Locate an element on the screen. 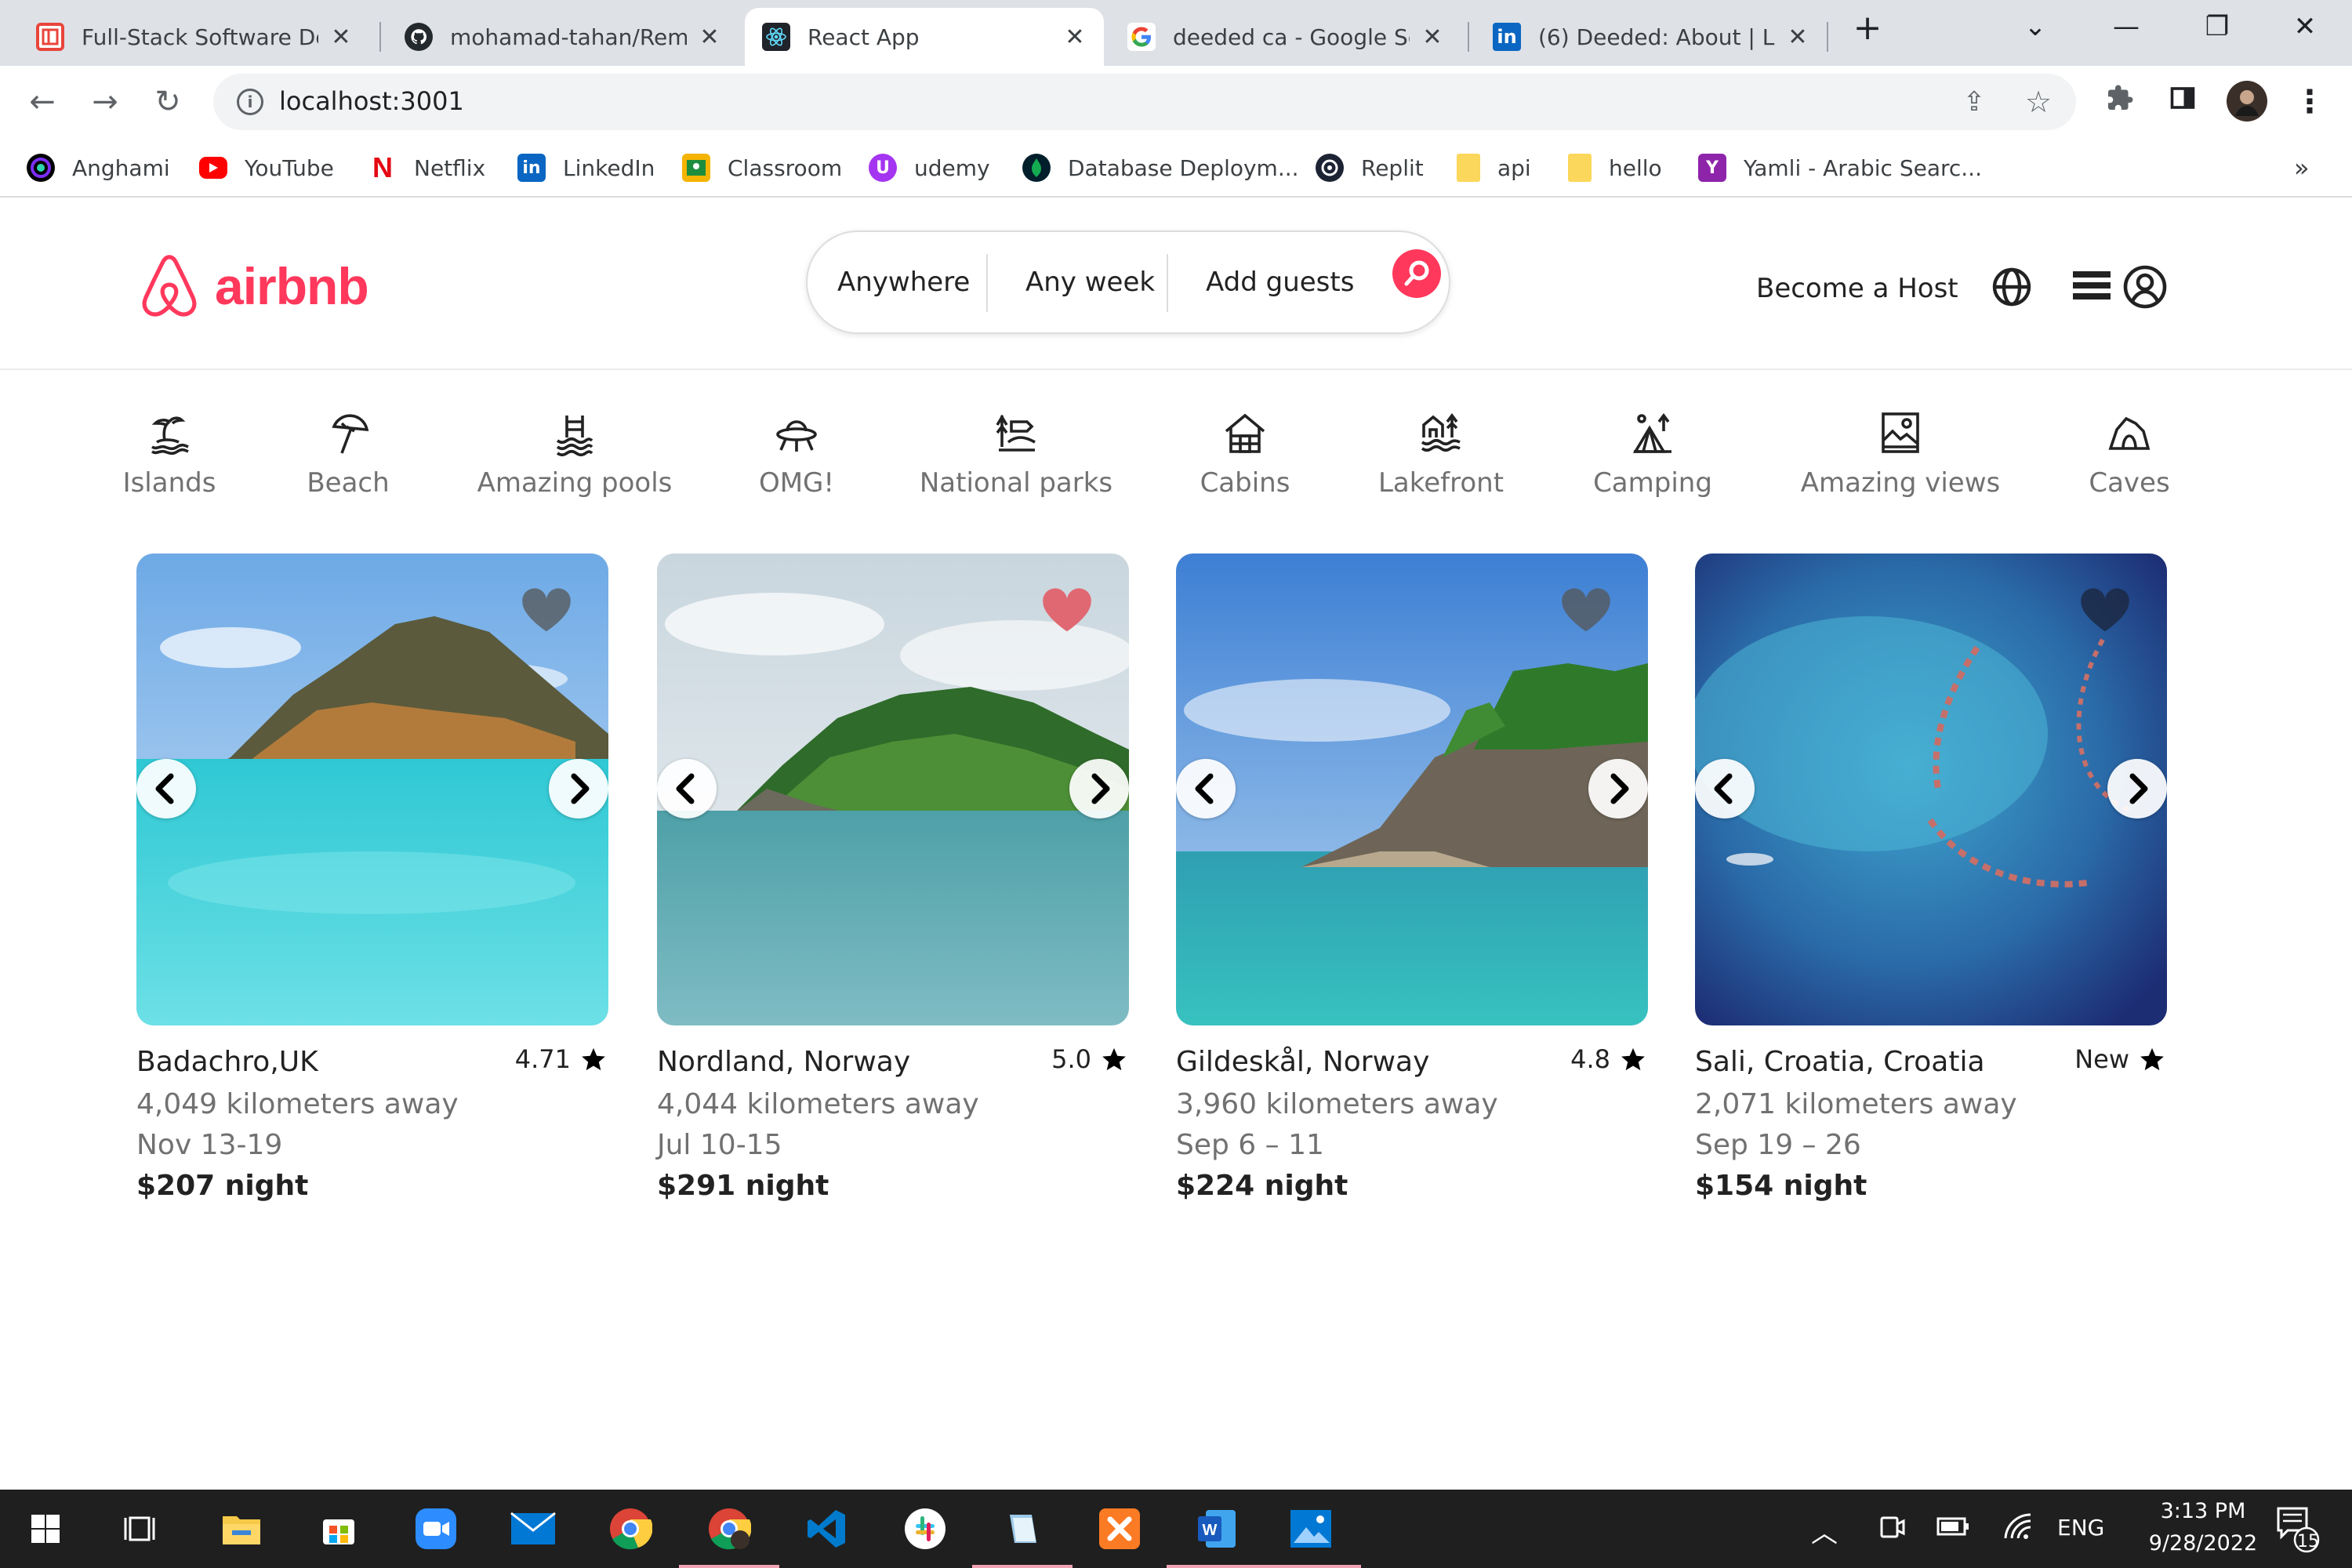 The width and height of the screenshot is (2352, 1568). bookmark-udemy: U udemy is located at coordinates (930, 168).